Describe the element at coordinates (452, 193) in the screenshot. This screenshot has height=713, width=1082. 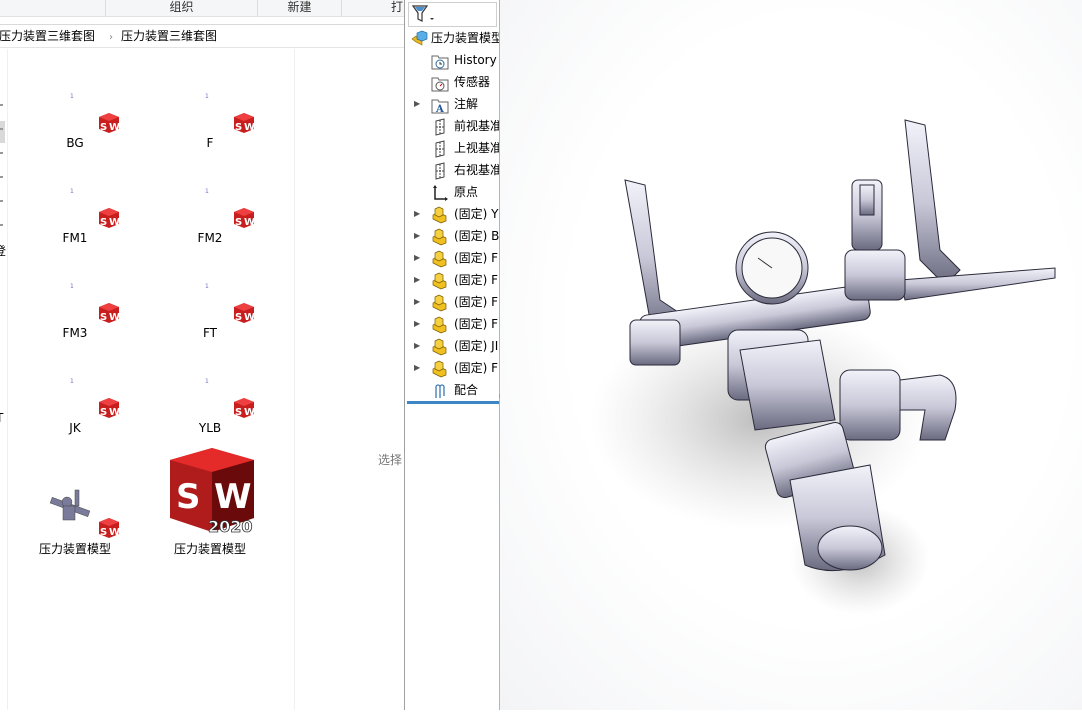
I see `tree-item: 原点` at that location.